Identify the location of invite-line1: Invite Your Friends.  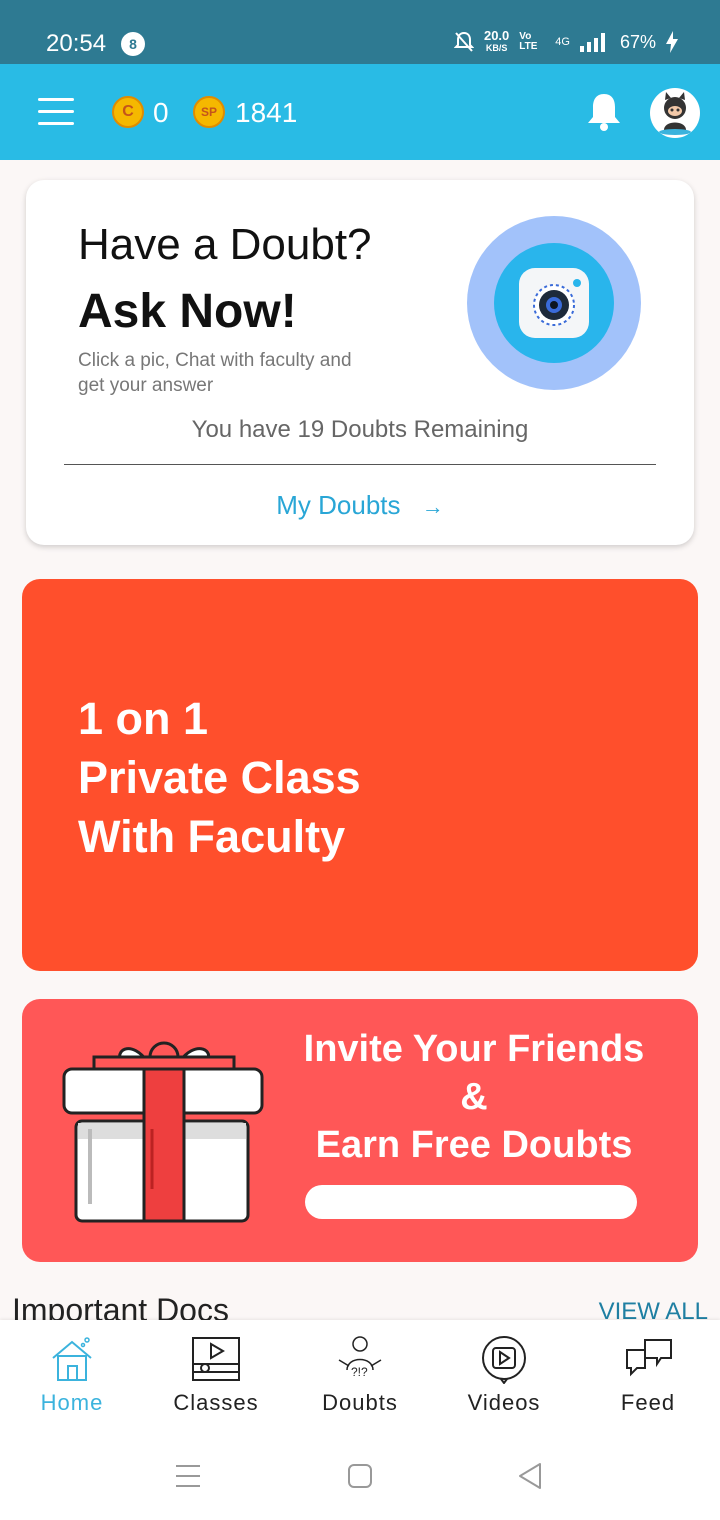
(474, 1049).